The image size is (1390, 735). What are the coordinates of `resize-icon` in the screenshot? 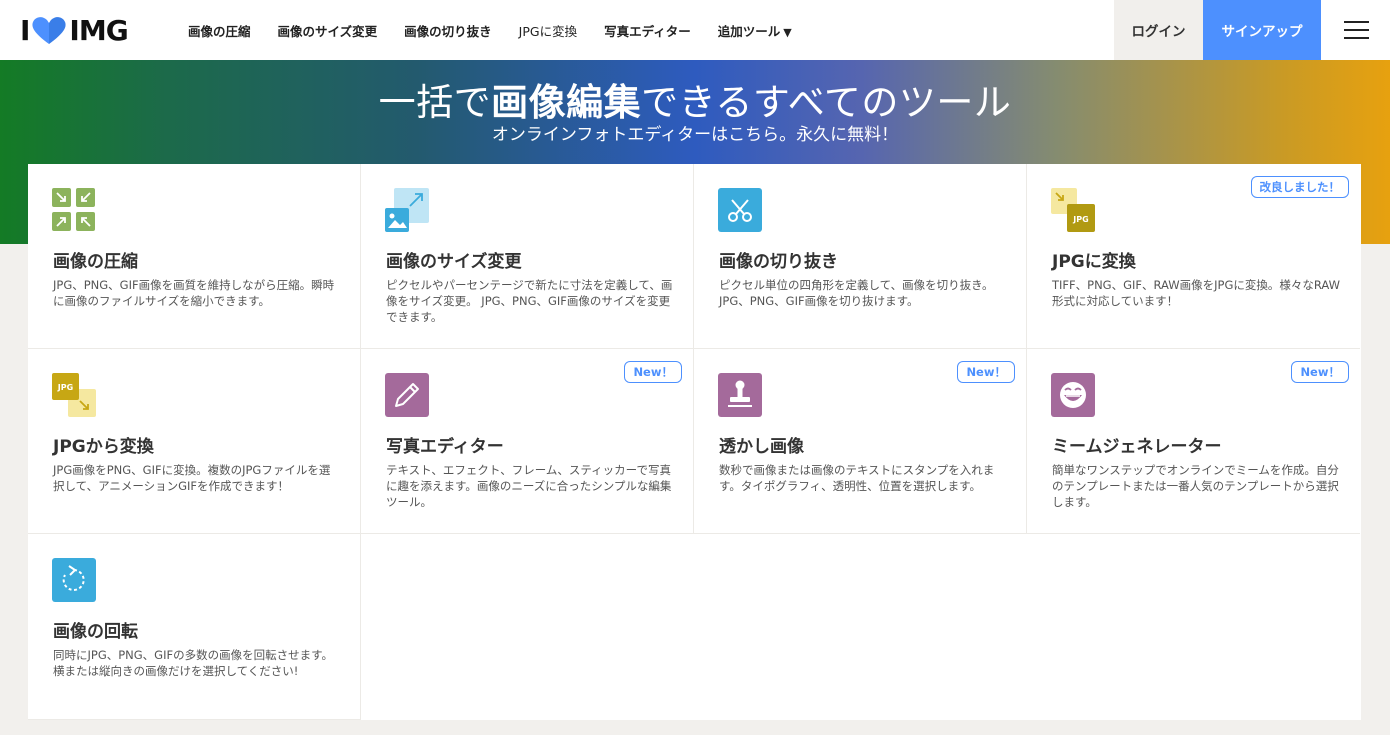 It's located at (407, 210).